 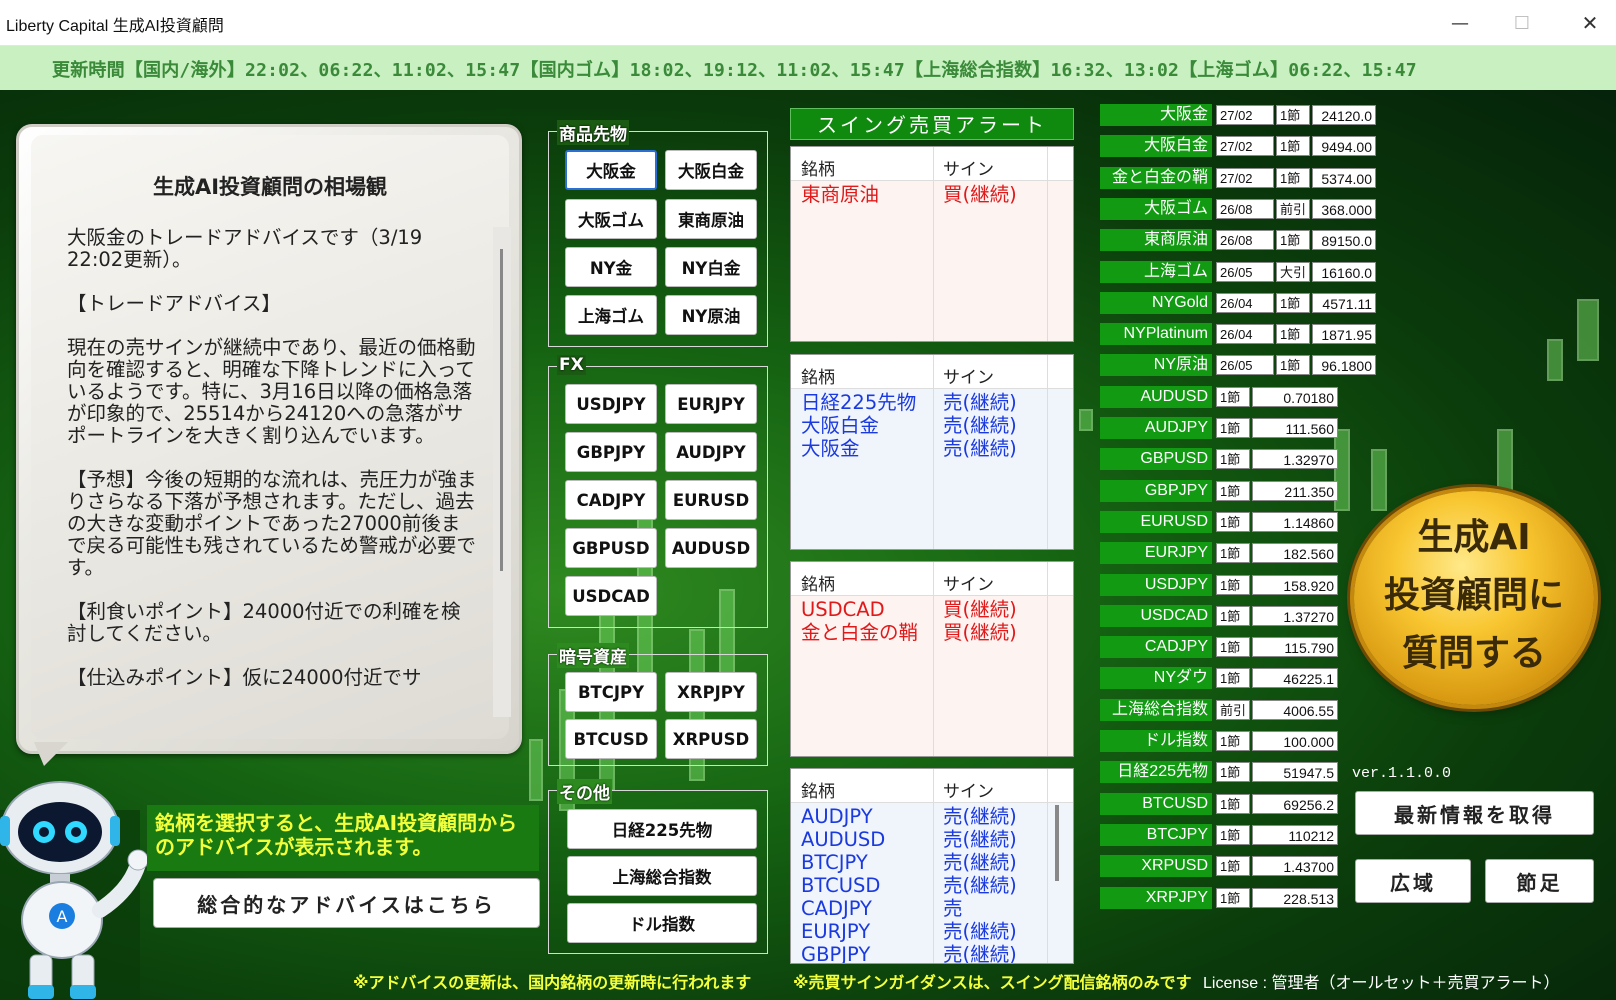 What do you see at coordinates (711, 404) in the screenshot?
I see `instrument-button-eurjpy: EURJPY` at bounding box center [711, 404].